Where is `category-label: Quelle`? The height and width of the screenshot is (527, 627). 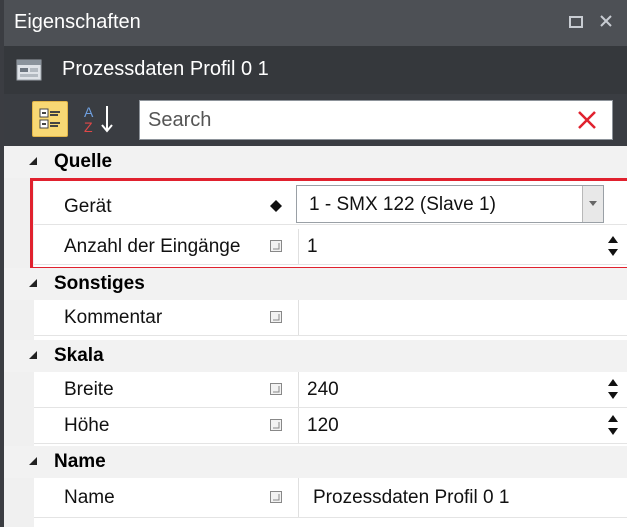
category-label: Quelle is located at coordinates (83, 161).